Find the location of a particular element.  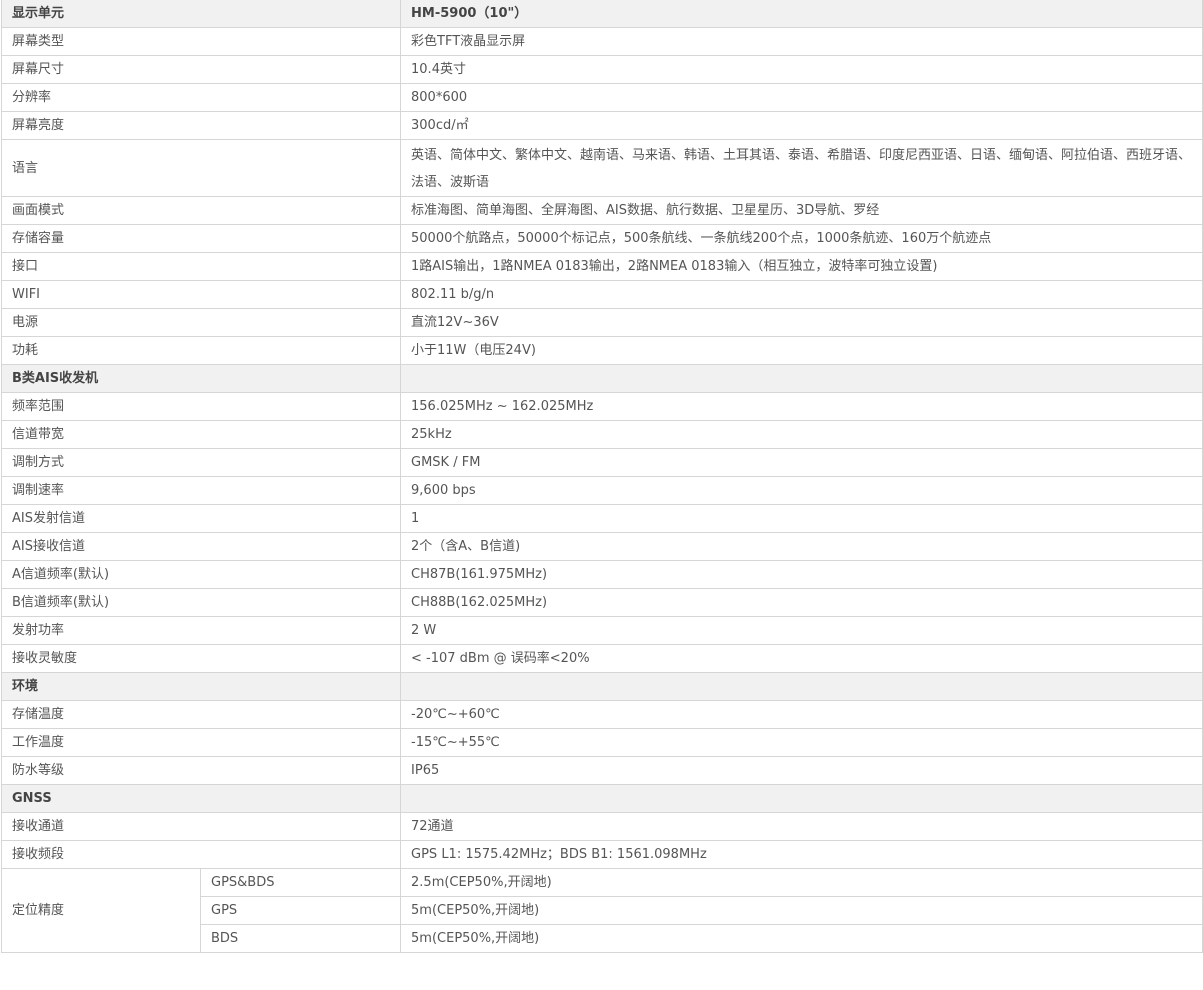

spec-row: 防水等级 IP65 is located at coordinates (601, 770).